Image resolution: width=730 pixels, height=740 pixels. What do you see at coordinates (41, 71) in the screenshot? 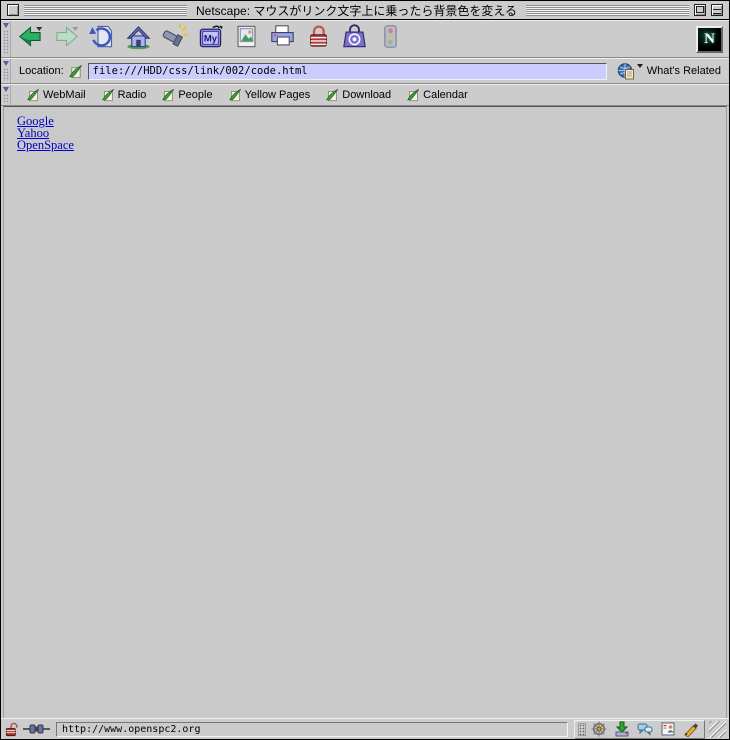
I see `location-label: Location:` at bounding box center [41, 71].